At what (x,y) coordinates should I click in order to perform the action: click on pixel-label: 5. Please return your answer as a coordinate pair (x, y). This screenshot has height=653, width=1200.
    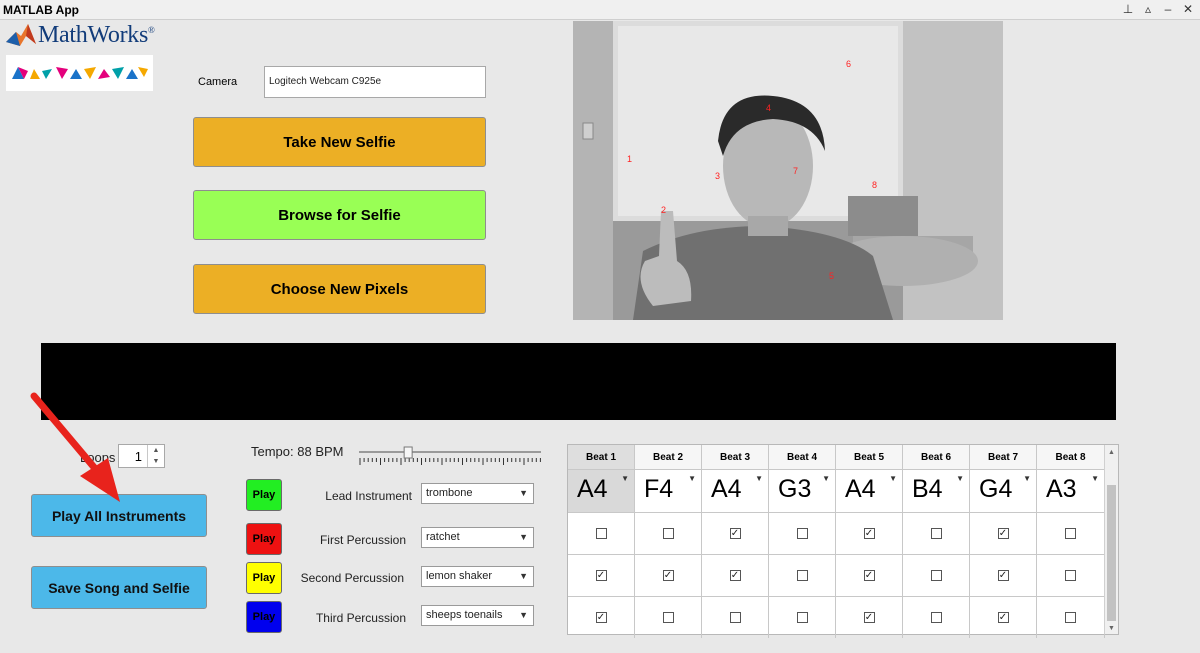
    Looking at the image, I should click on (831, 276).